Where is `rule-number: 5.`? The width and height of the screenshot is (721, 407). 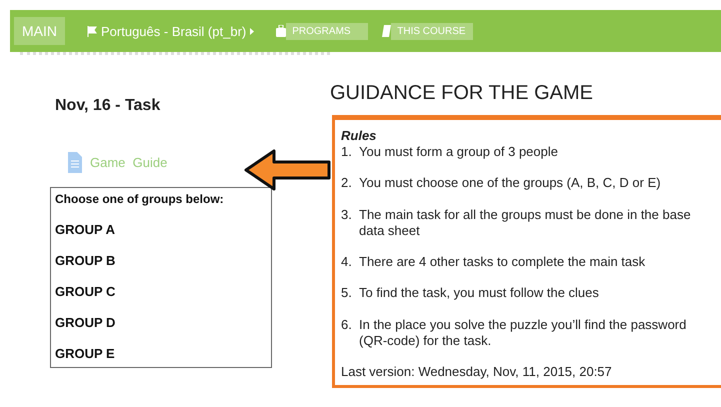 rule-number: 5. is located at coordinates (347, 293).